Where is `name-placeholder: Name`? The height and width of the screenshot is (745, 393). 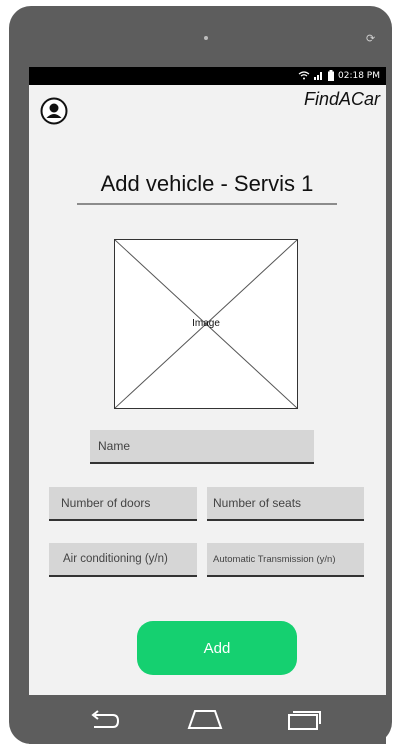 name-placeholder: Name is located at coordinates (114, 446).